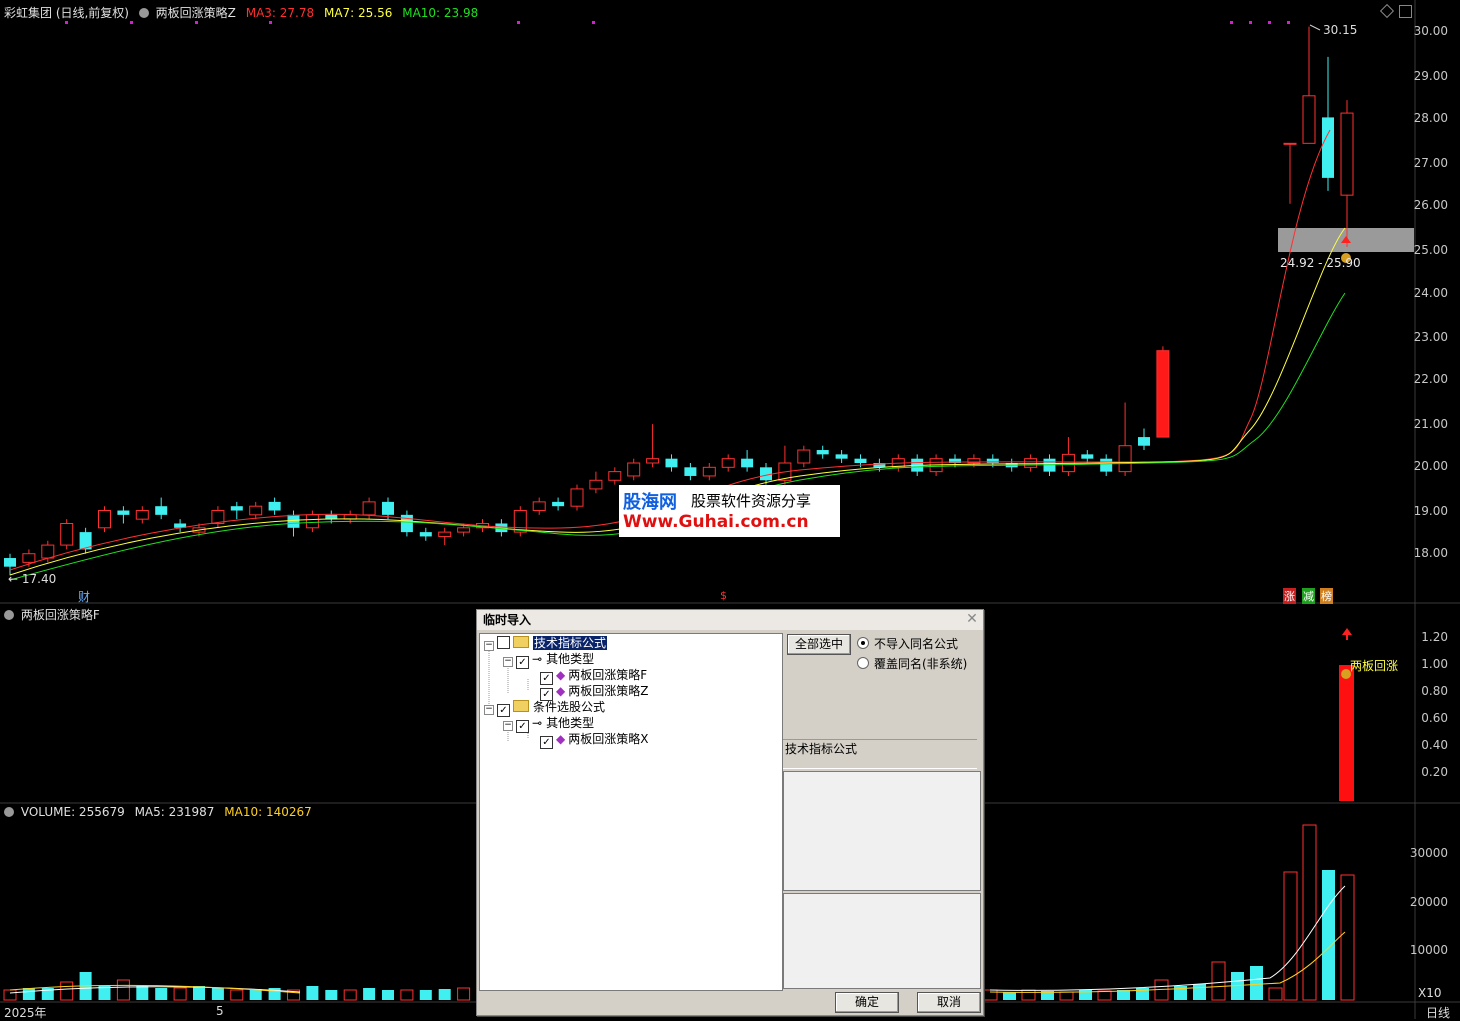 The height and width of the screenshot is (1021, 1460). I want to click on sub-tick: 0.40, so click(1434, 745).